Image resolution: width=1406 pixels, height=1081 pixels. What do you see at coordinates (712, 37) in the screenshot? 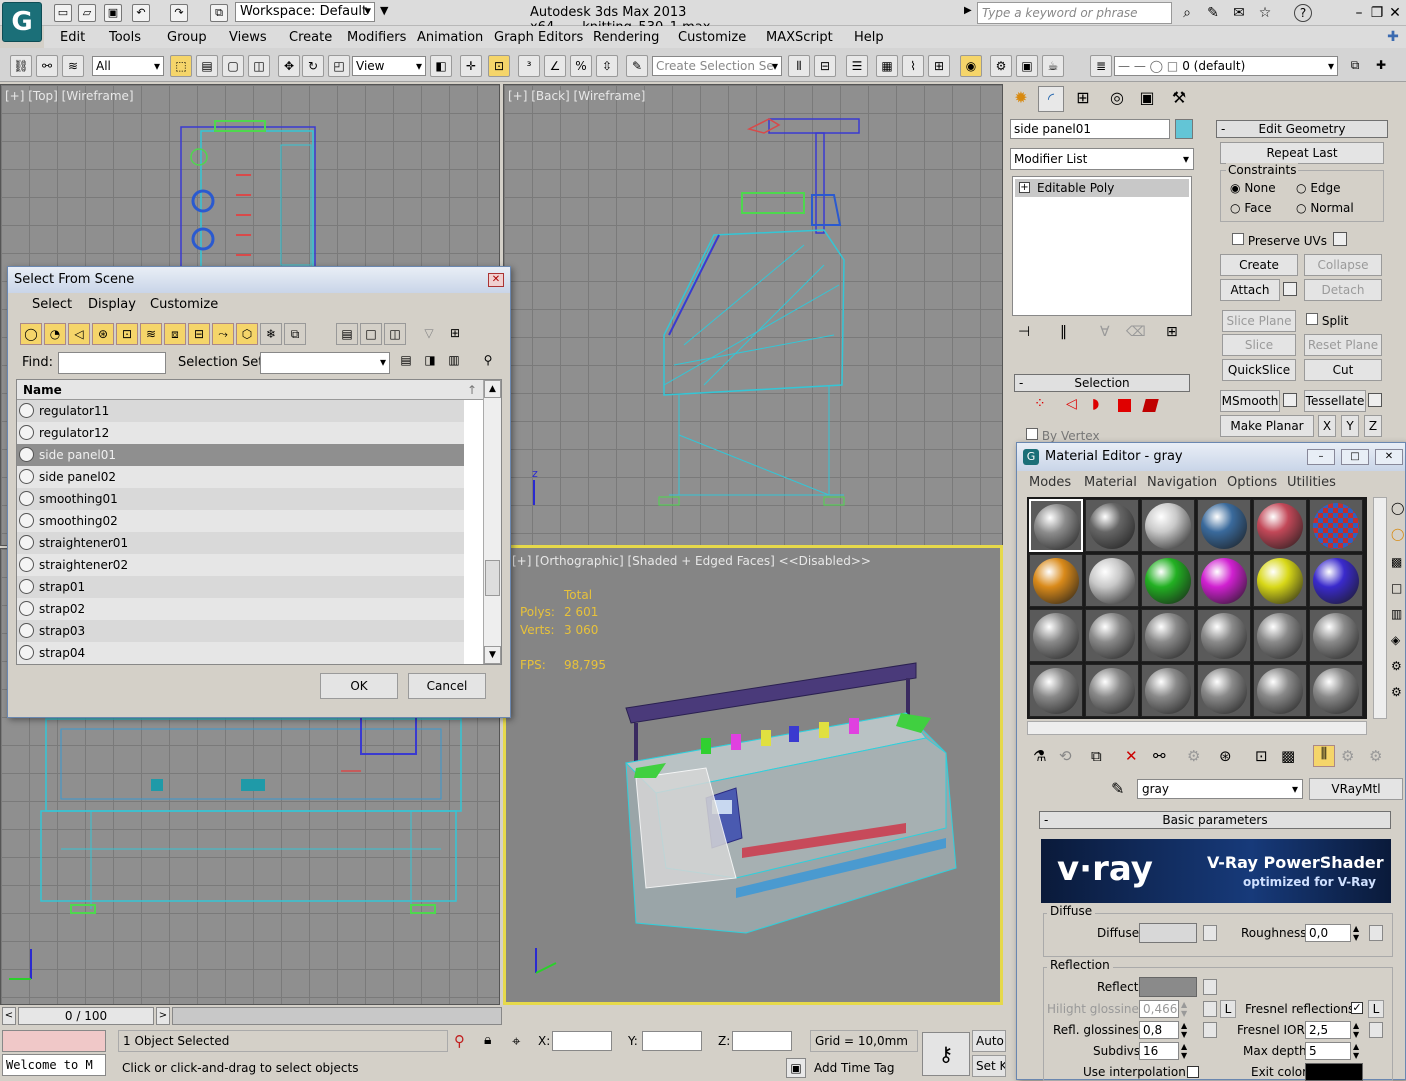
I see `menu-customize: Customize` at bounding box center [712, 37].